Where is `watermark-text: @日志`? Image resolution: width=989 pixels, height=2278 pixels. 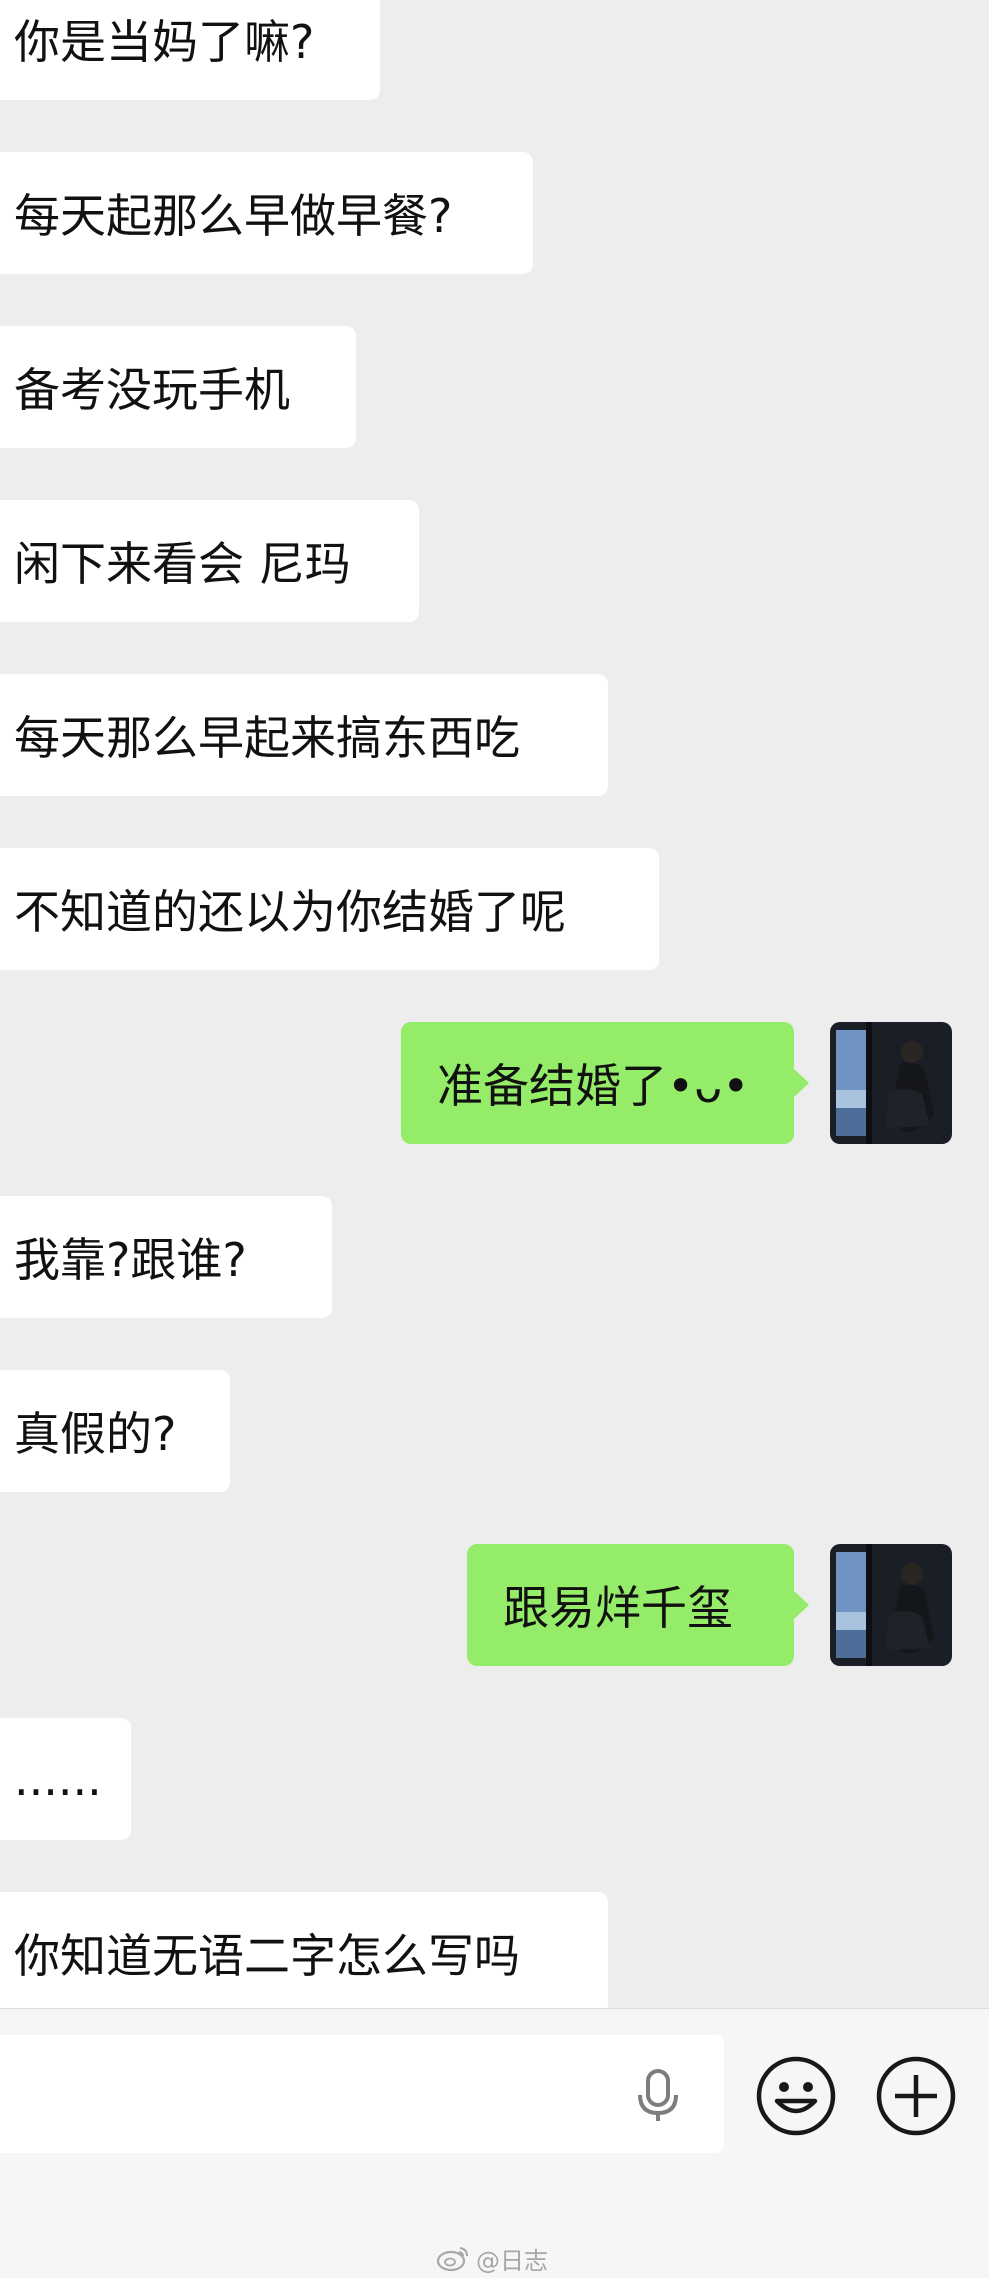 watermark-text: @日志 is located at coordinates (512, 2260).